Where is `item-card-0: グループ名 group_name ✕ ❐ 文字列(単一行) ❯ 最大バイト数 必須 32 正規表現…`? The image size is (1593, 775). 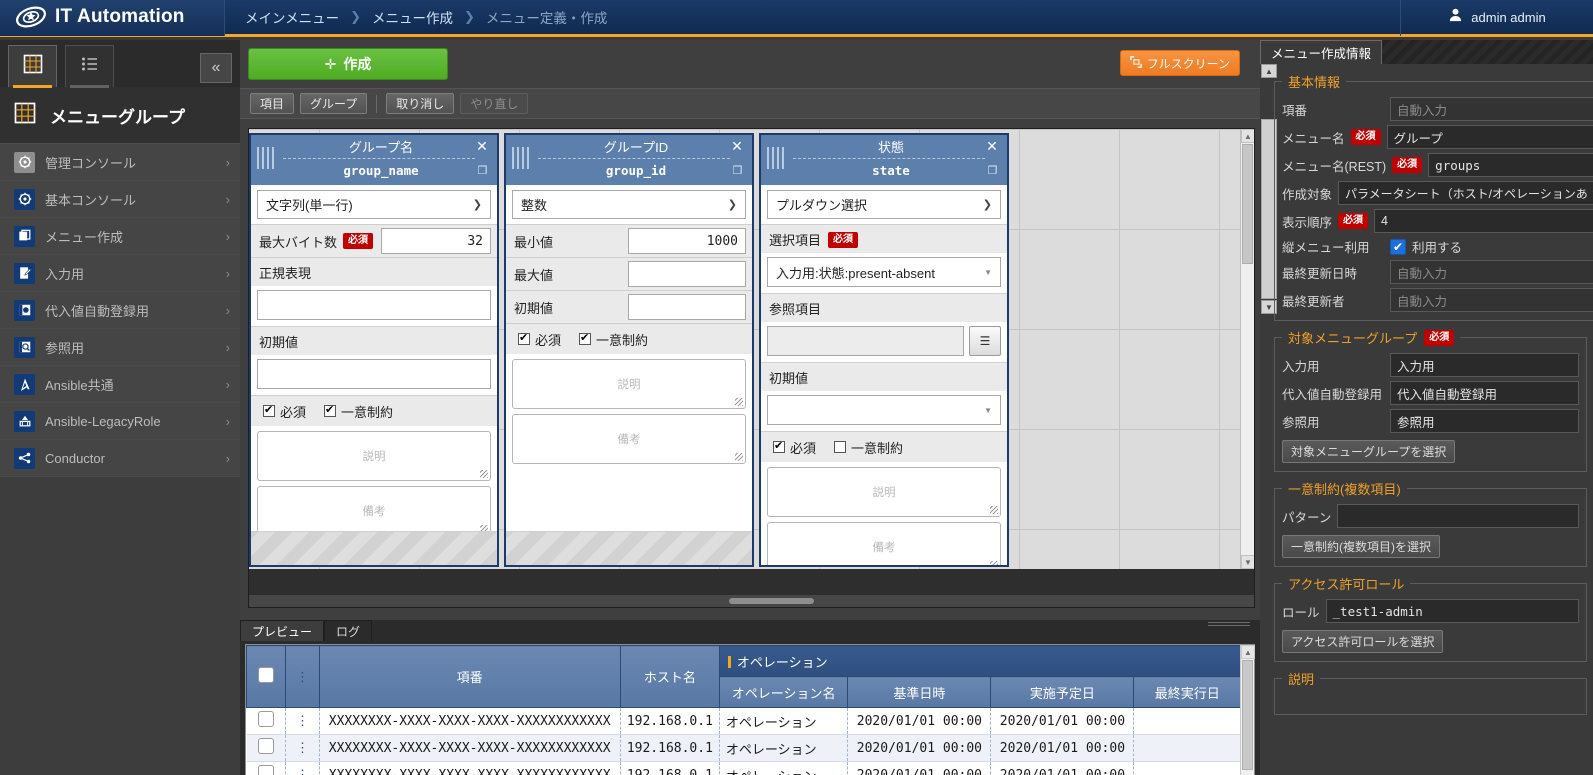 item-card-0: グループ名 group_name ✕ ❐ 文字列(単一行) ❯ 最大バイト数 必須 32 正規表現… is located at coordinates (374, 350).